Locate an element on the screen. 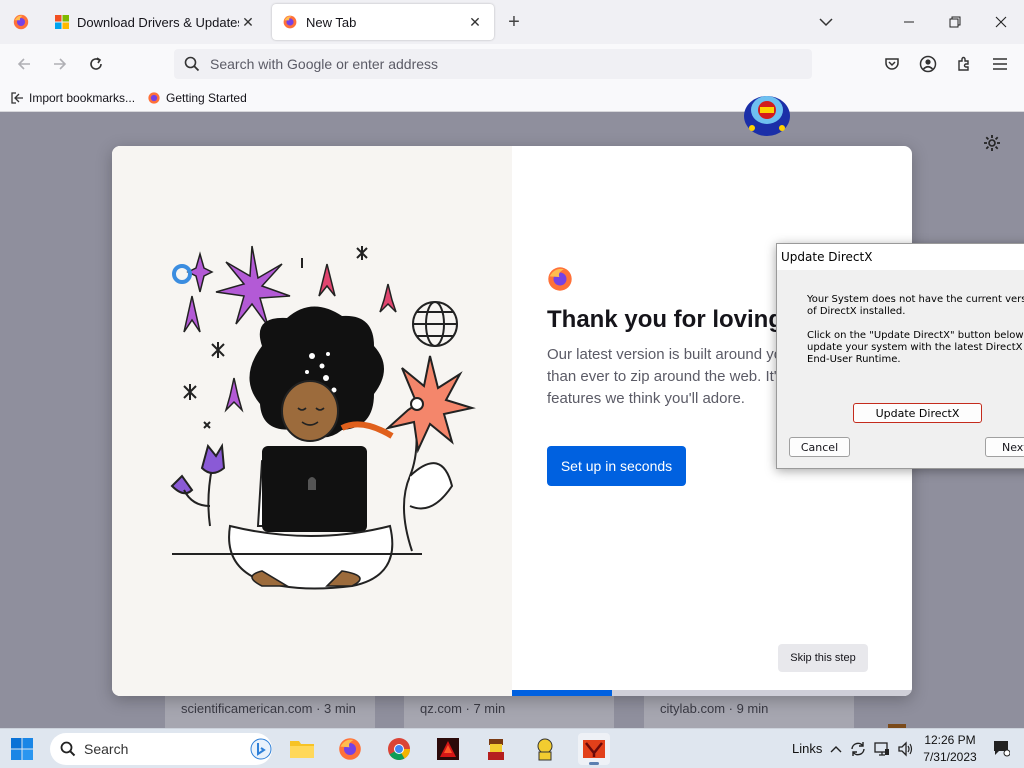 This screenshot has height=768, width=1024. close-window-button is located at coordinates (1001, 22).